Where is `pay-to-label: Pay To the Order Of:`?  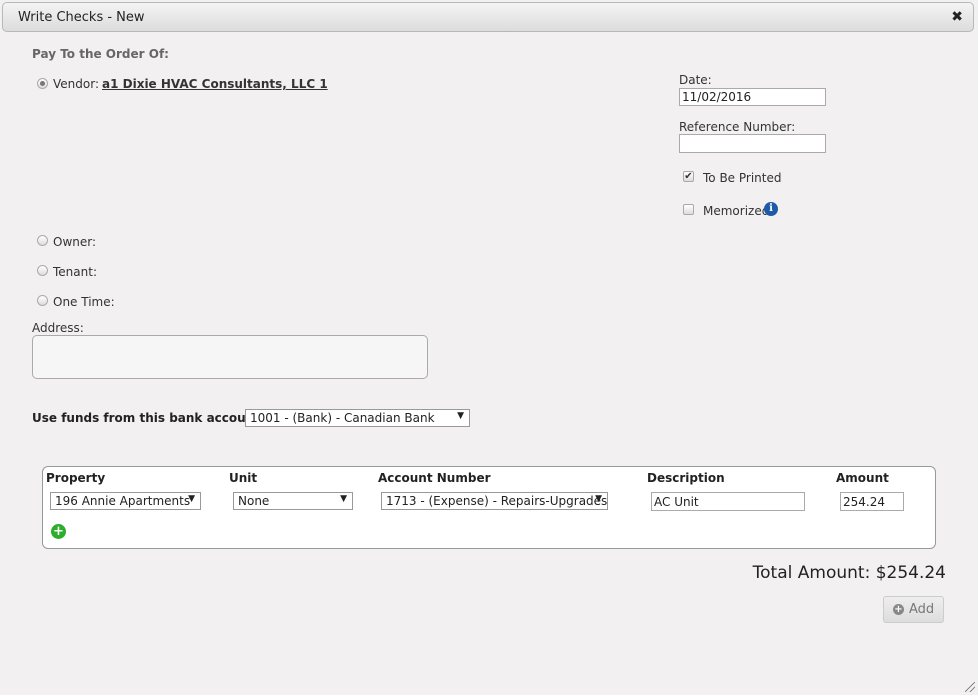 pay-to-label: Pay To the Order Of: is located at coordinates (100, 54).